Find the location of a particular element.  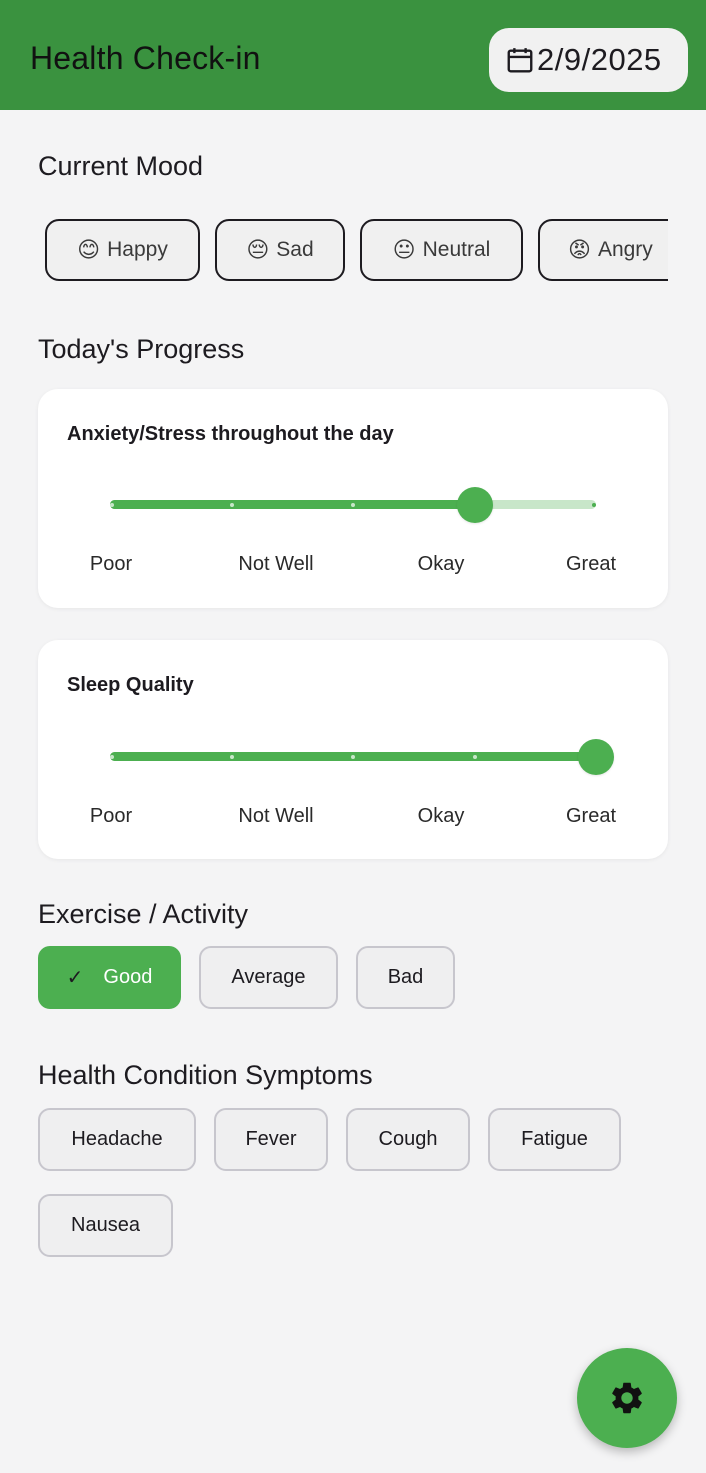

settings-fab-button is located at coordinates (627, 1398).